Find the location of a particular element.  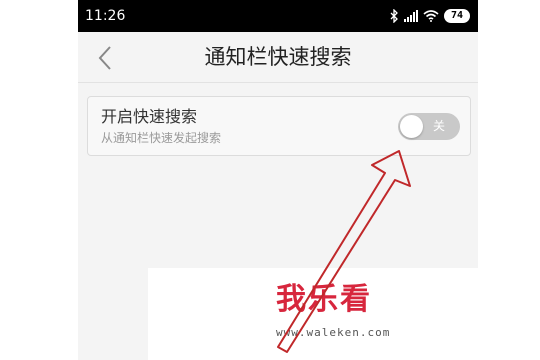

bluetooth-icon is located at coordinates (394, 16).